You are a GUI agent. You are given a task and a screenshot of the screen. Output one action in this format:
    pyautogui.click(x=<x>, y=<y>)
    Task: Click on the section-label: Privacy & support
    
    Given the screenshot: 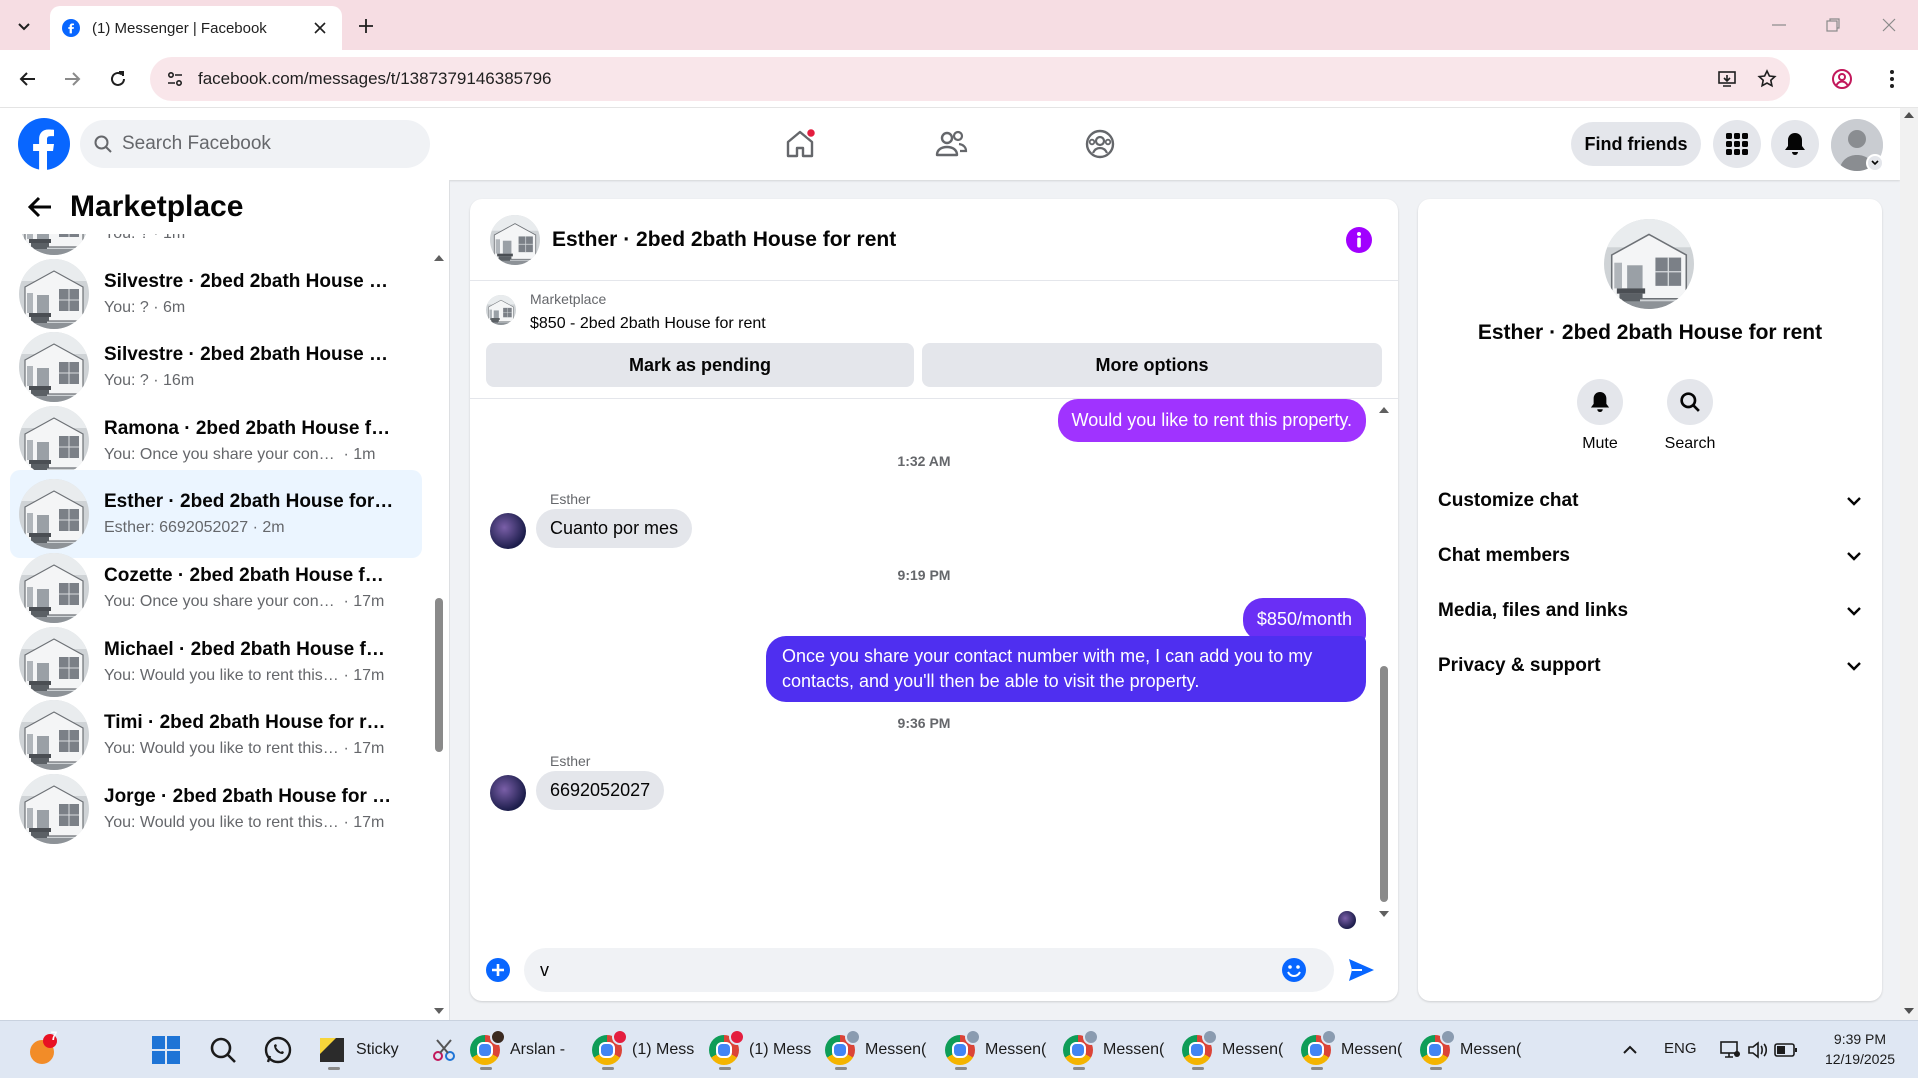 What is the action you would take?
    pyautogui.click(x=1519, y=665)
    